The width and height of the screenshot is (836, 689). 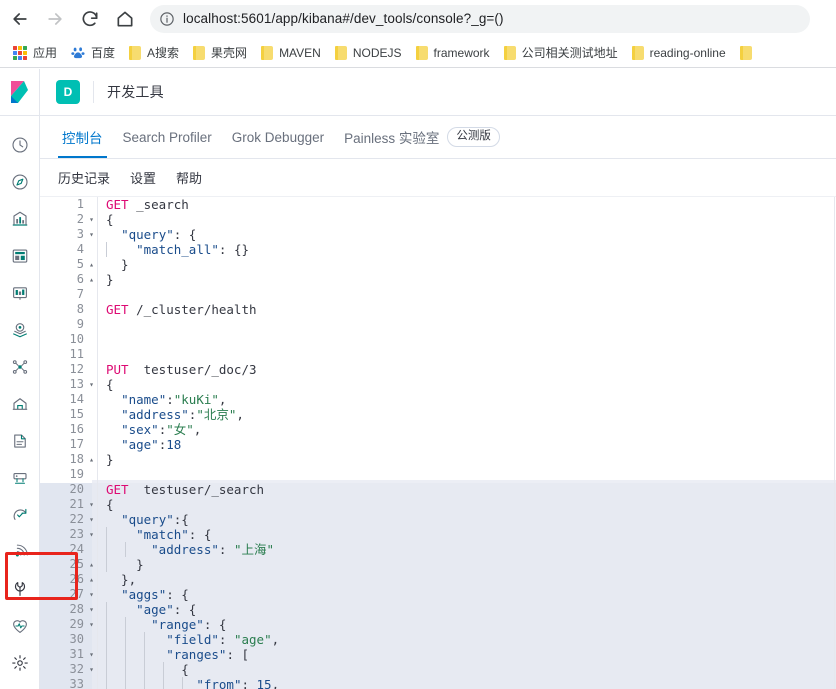 I want to click on bookmark-folder-maven: MAVEN, so click(x=291, y=53).